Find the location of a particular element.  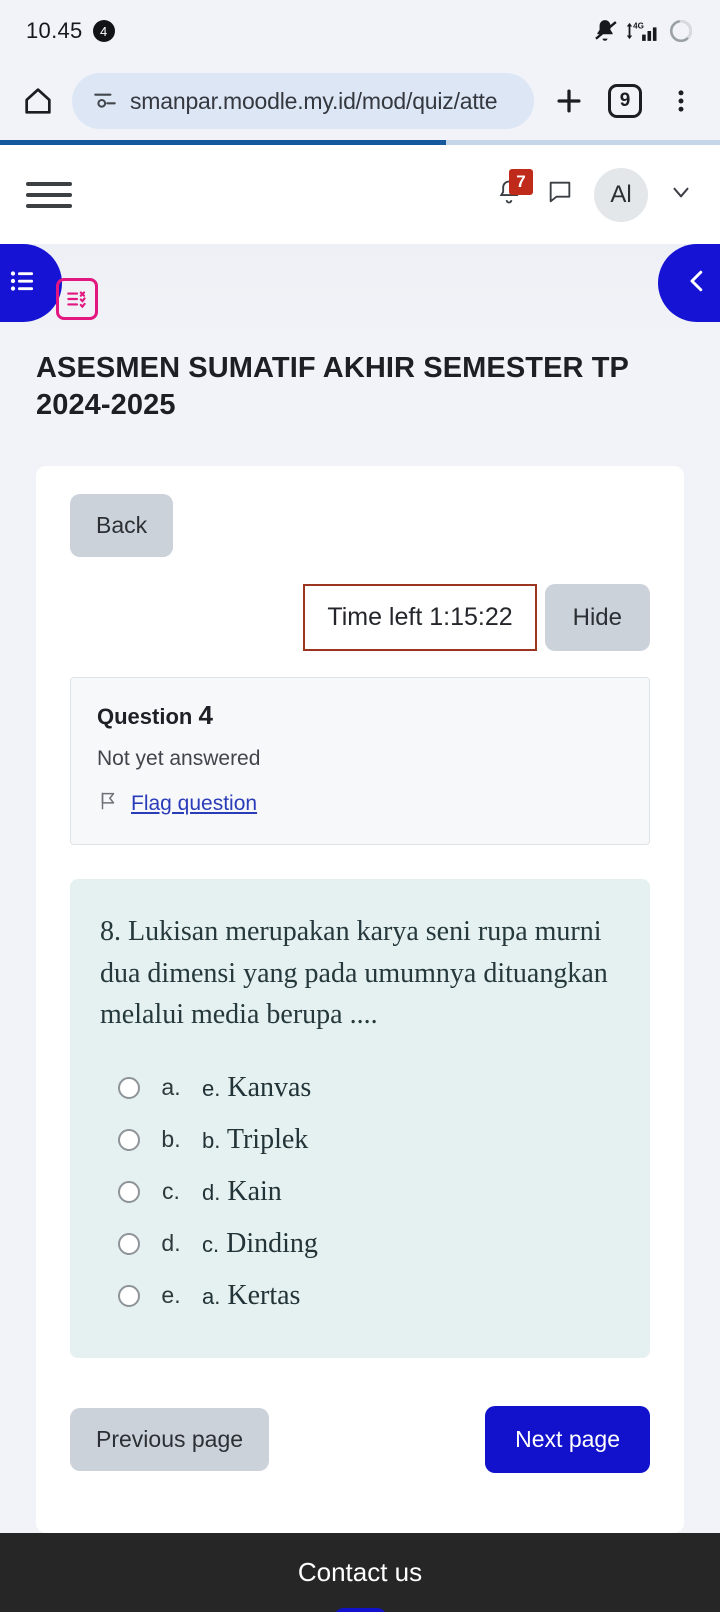

answer-text-prefix: d. is located at coordinates (211, 1192).